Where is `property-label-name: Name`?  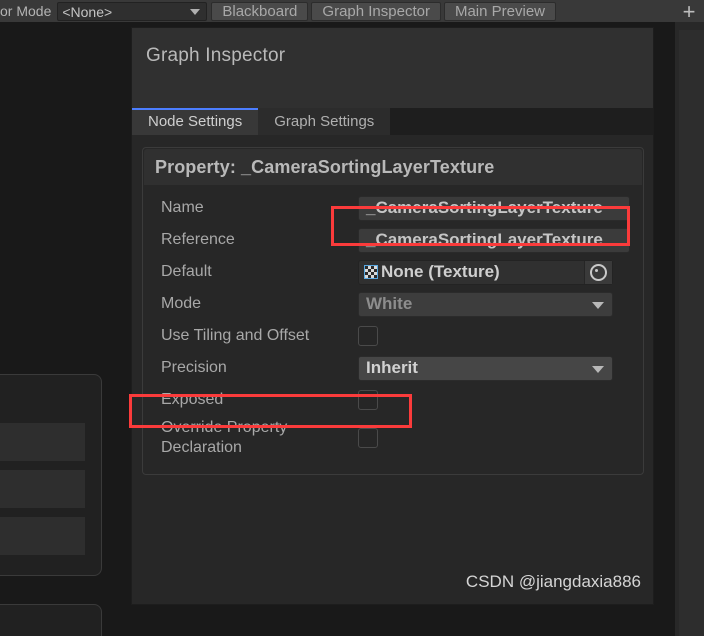
property-label-name: Name is located at coordinates (182, 207).